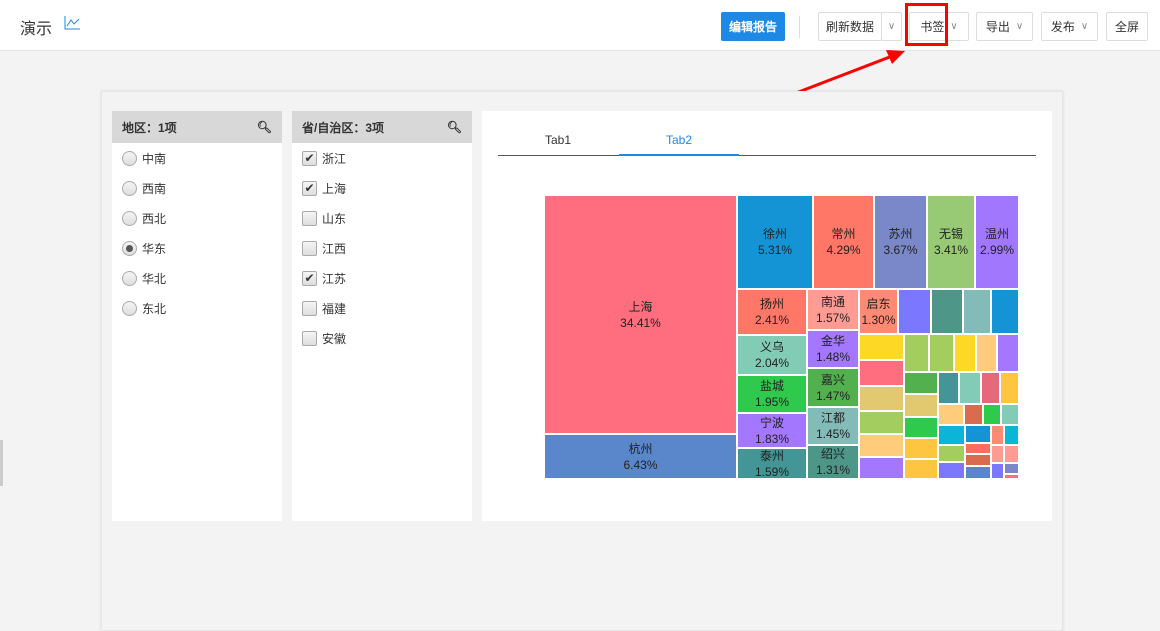 The height and width of the screenshot is (631, 1160). What do you see at coordinates (679, 144) in the screenshot?
I see `tab-2: Tab2` at bounding box center [679, 144].